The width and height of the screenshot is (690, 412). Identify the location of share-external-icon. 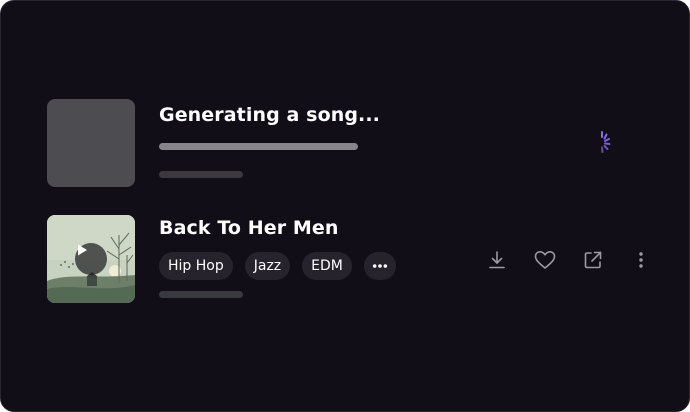
(593, 260).